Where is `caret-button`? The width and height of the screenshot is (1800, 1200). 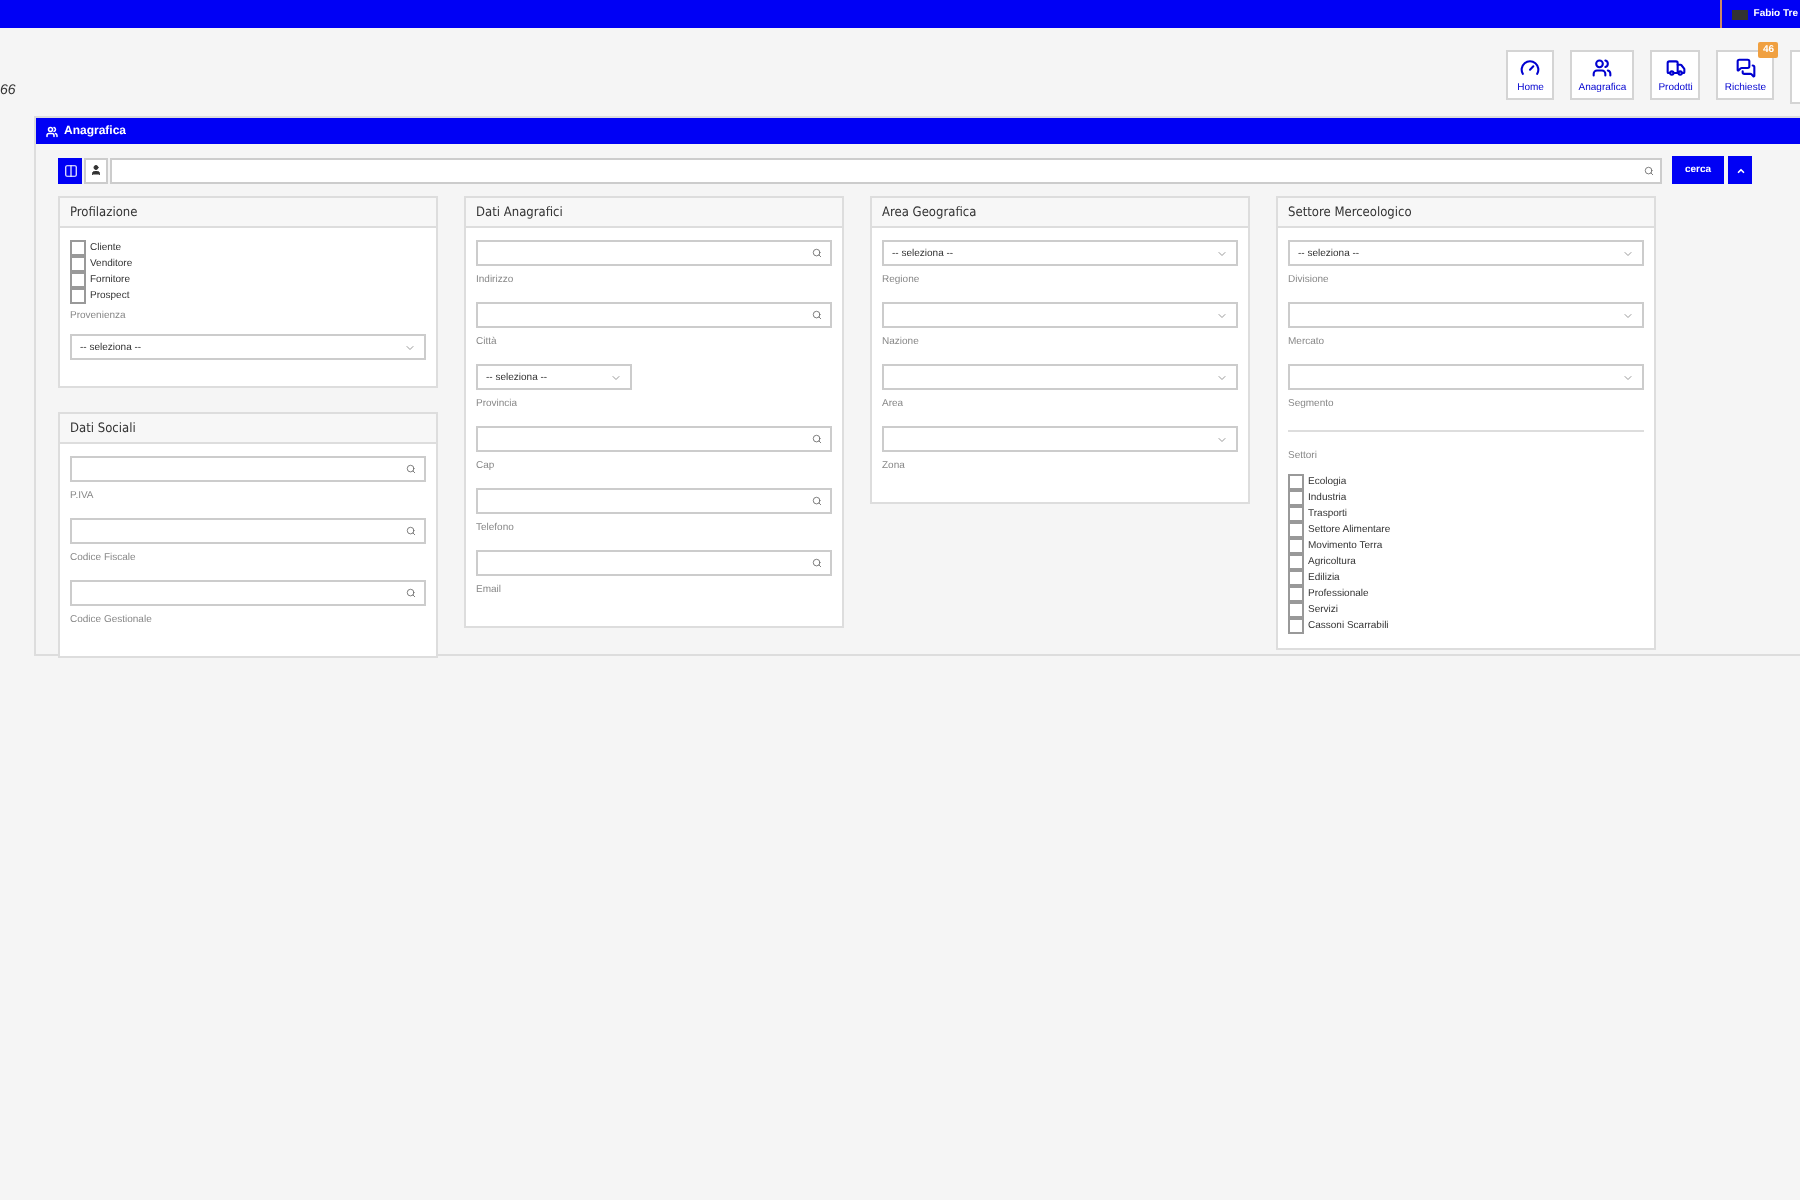
caret-button is located at coordinates (1740, 170).